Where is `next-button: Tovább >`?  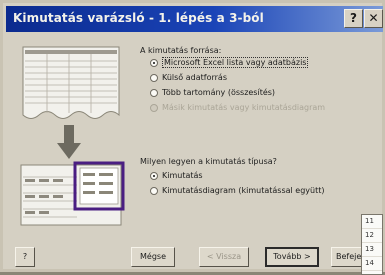 next-button: Tovább > is located at coordinates (292, 257).